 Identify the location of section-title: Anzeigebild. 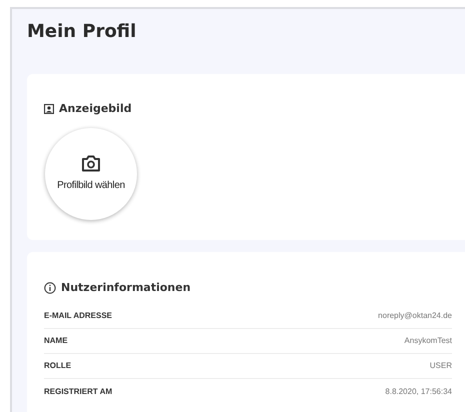
(95, 109).